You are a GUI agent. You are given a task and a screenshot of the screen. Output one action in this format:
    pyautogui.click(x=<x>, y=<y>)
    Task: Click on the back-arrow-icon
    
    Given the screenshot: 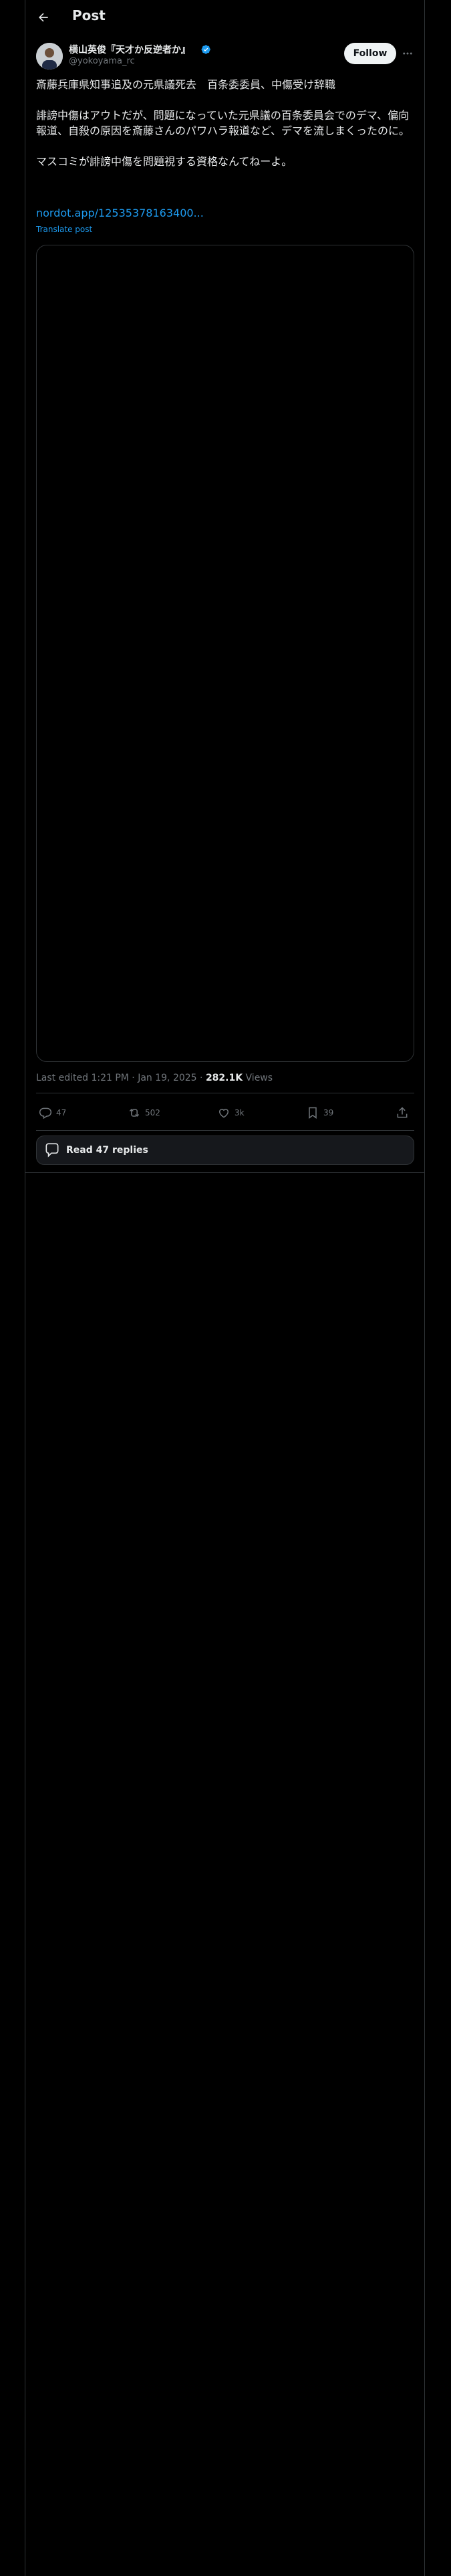 What is the action you would take?
    pyautogui.click(x=43, y=17)
    